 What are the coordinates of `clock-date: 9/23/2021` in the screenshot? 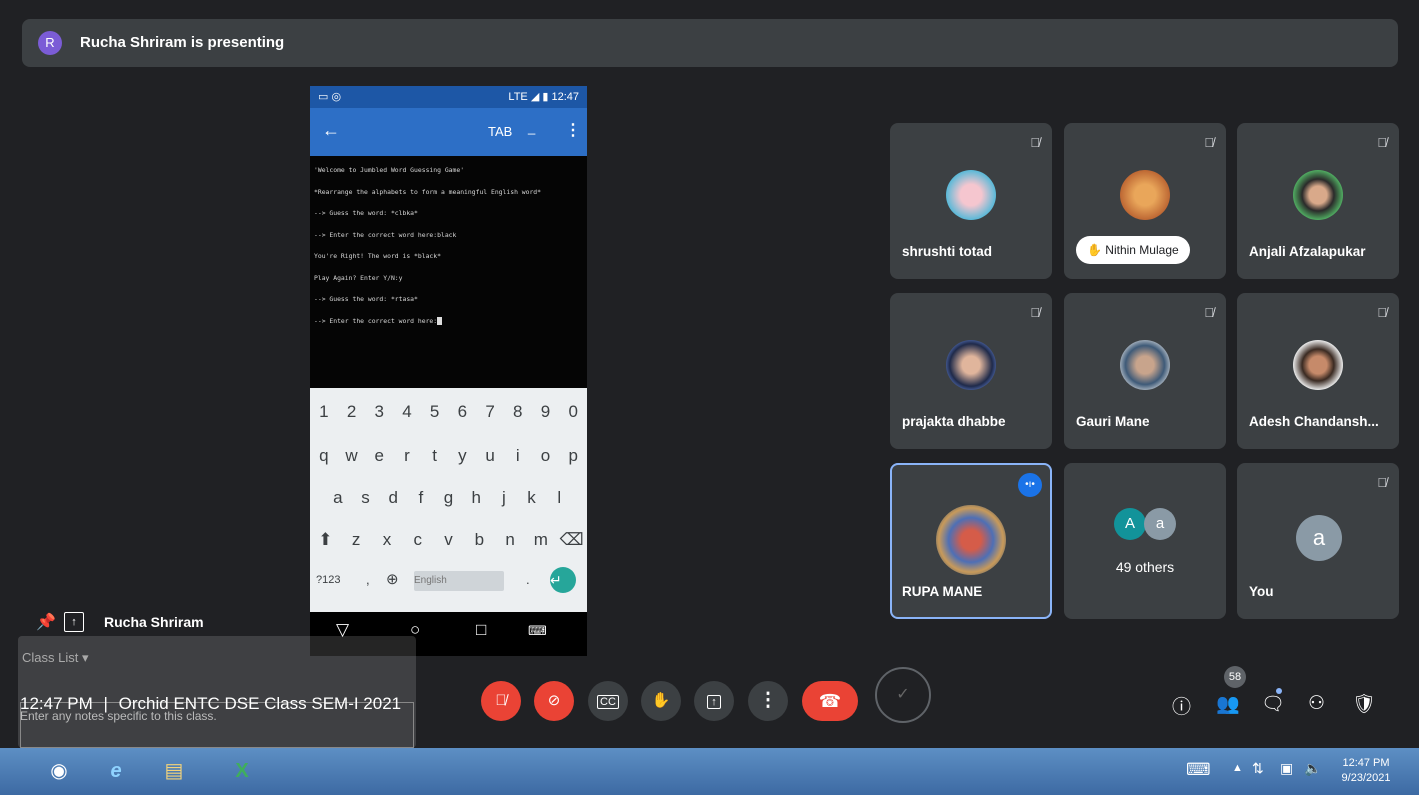 It's located at (1366, 778).